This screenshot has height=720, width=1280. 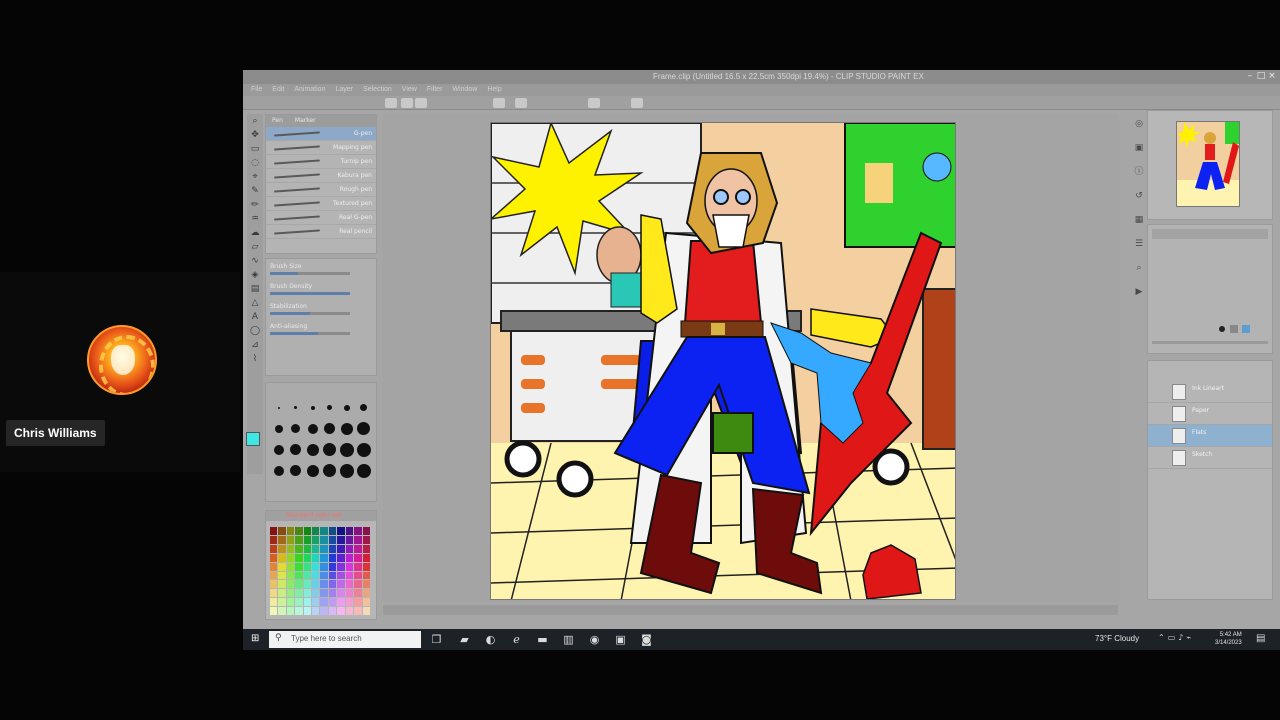 I want to click on main-color-chip, so click(x=253, y=439).